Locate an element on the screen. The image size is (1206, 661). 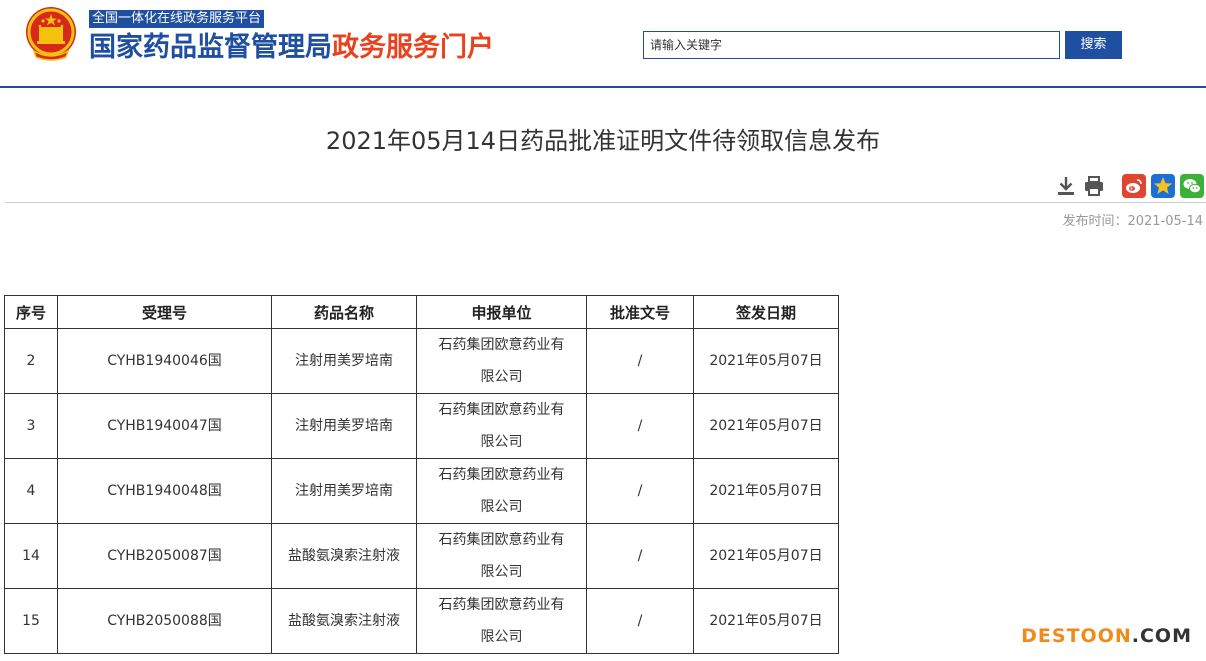
site-title-sub: 政务服务门户 is located at coordinates (413, 47).